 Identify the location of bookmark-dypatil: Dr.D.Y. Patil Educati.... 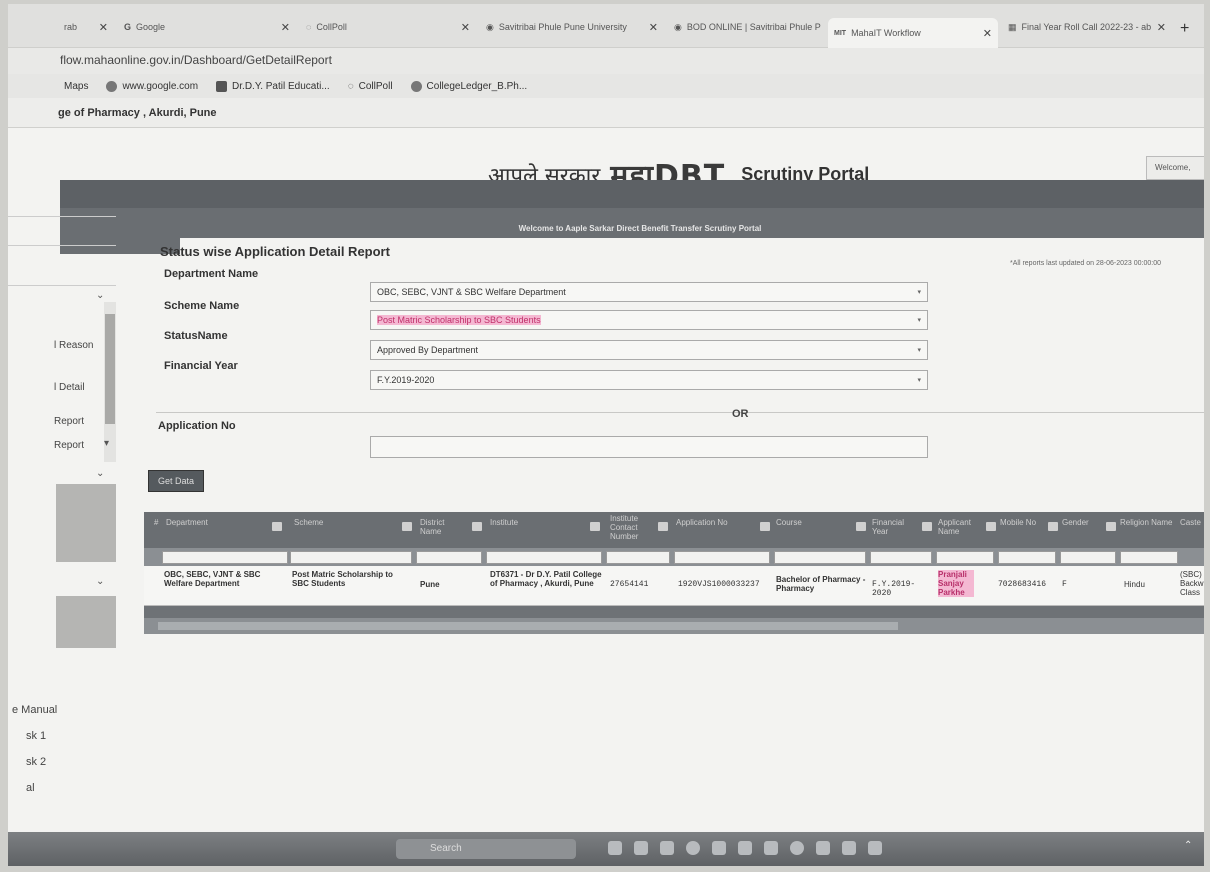
(273, 86).